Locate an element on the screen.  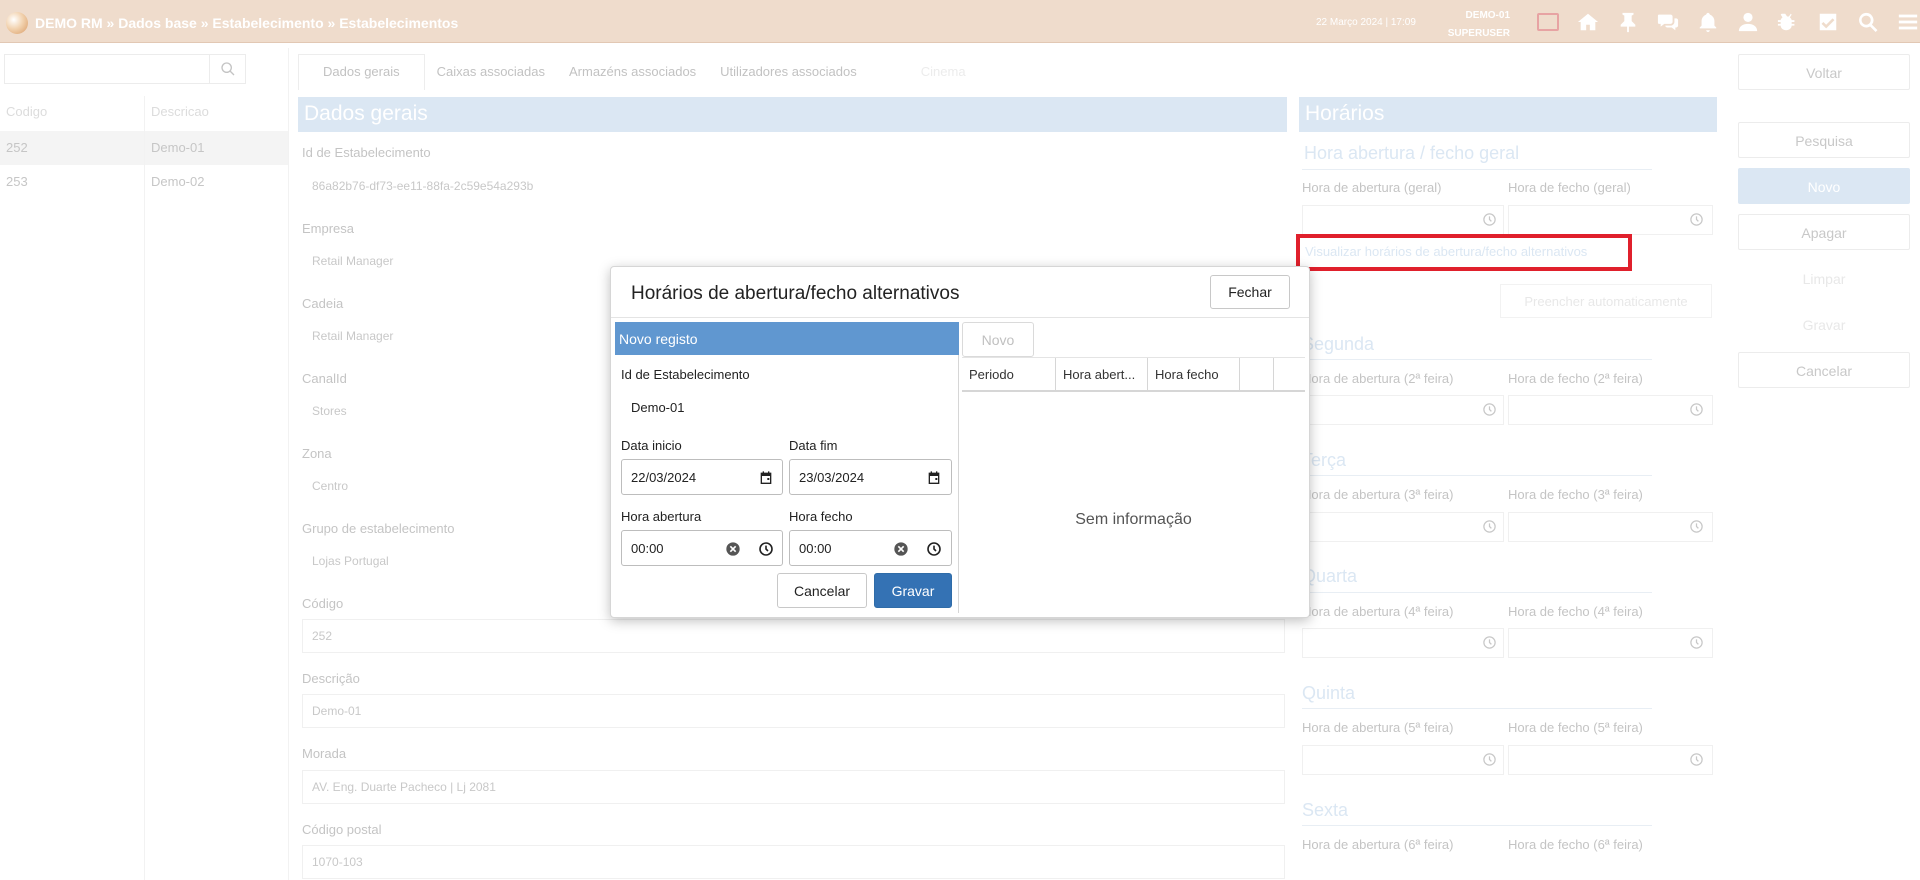
store-id-value: 86a82b76-df73-ee11-88fa-2c59e54a293b is located at coordinates (423, 186).